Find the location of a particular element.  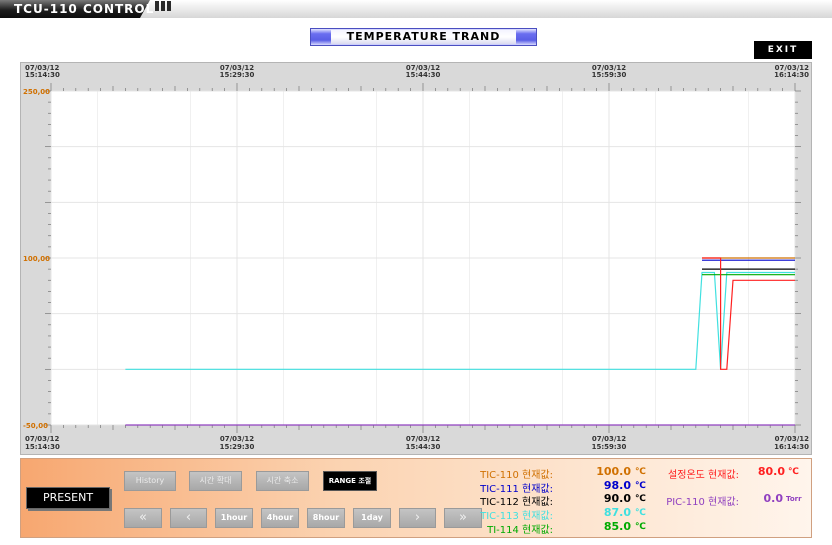

y-tick-label: -50,00 is located at coordinates (35, 426).